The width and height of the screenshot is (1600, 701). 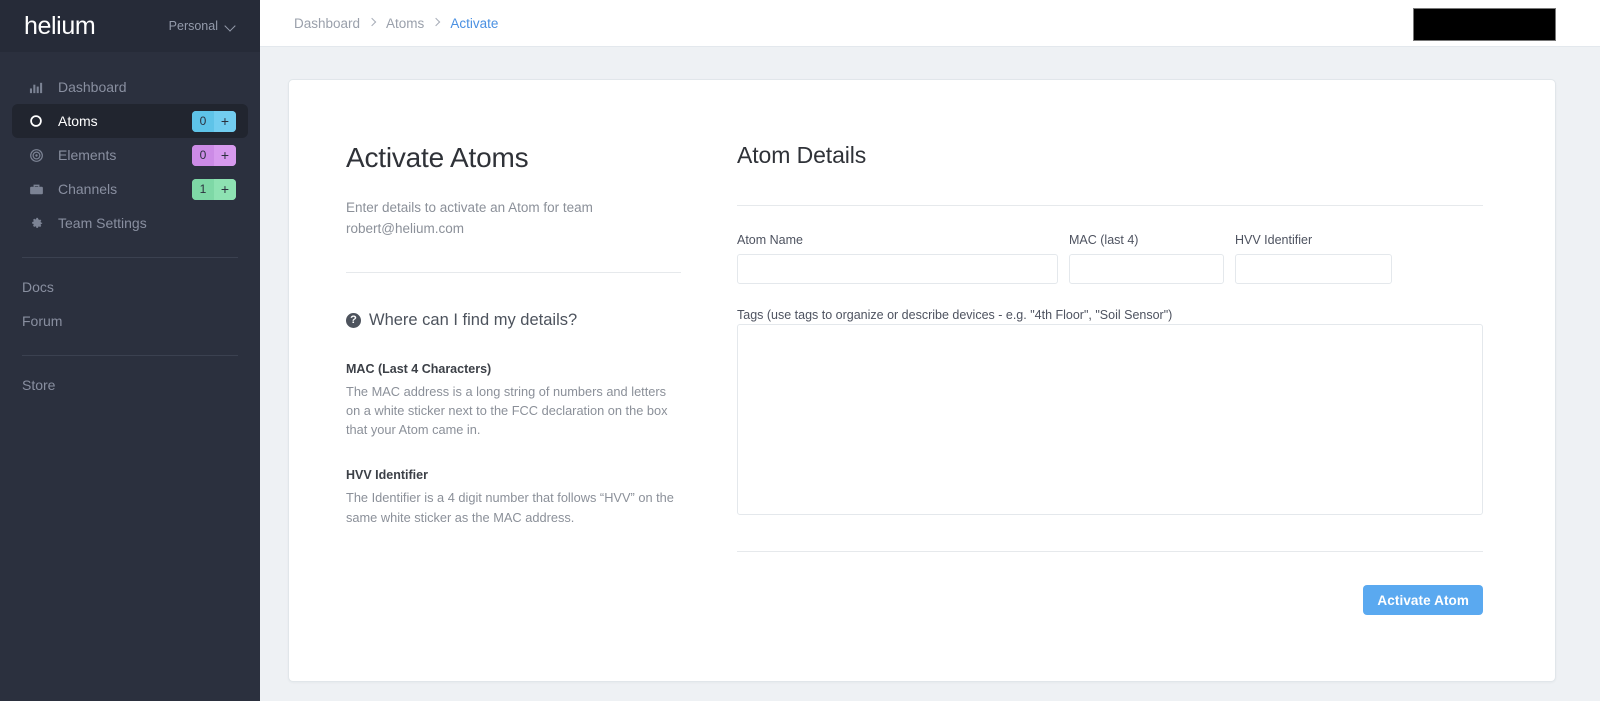 What do you see at coordinates (130, 321) in the screenshot?
I see `sidebar-item-forum: Forum` at bounding box center [130, 321].